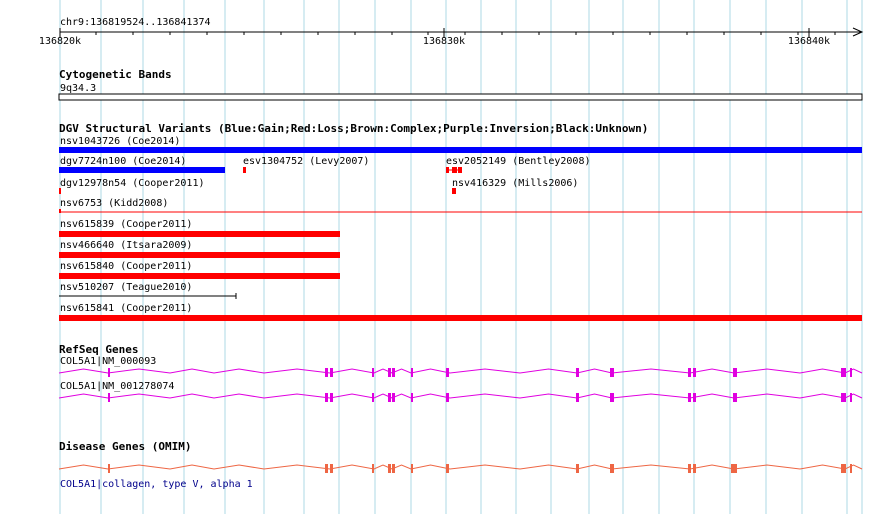 The height and width of the screenshot is (514, 890). What do you see at coordinates (515, 183) in the screenshot?
I see `variant-label: nsv416329 (Mills2006)` at bounding box center [515, 183].